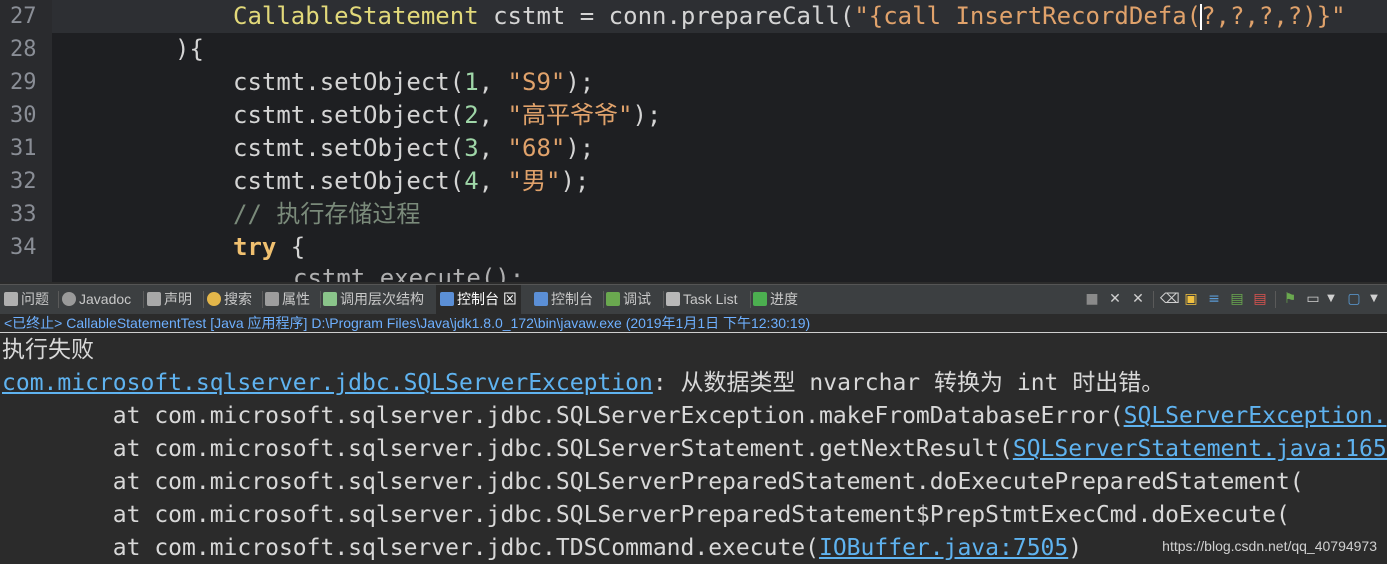 The image size is (1387, 564). I want to click on code-line-30: cstmt.setObject(2, "高平爷爷");, so click(447, 115).